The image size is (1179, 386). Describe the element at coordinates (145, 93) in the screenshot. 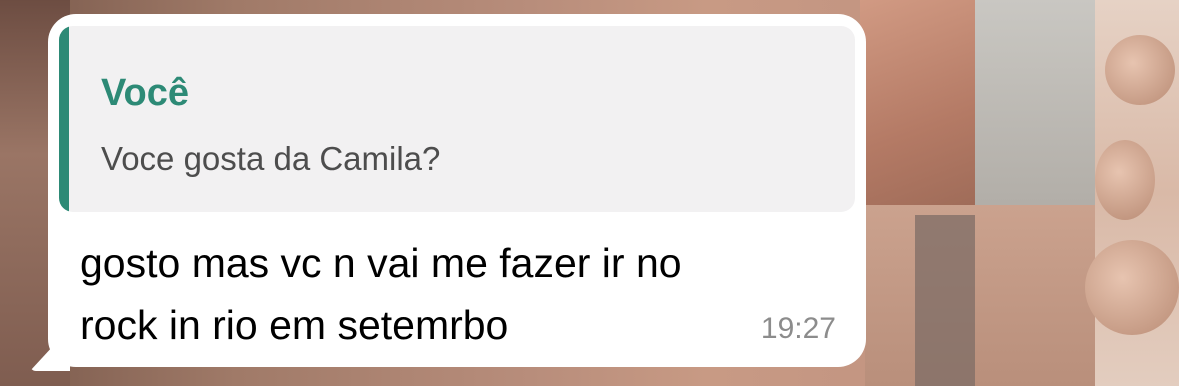

I see `quoted-author: Você` at that location.